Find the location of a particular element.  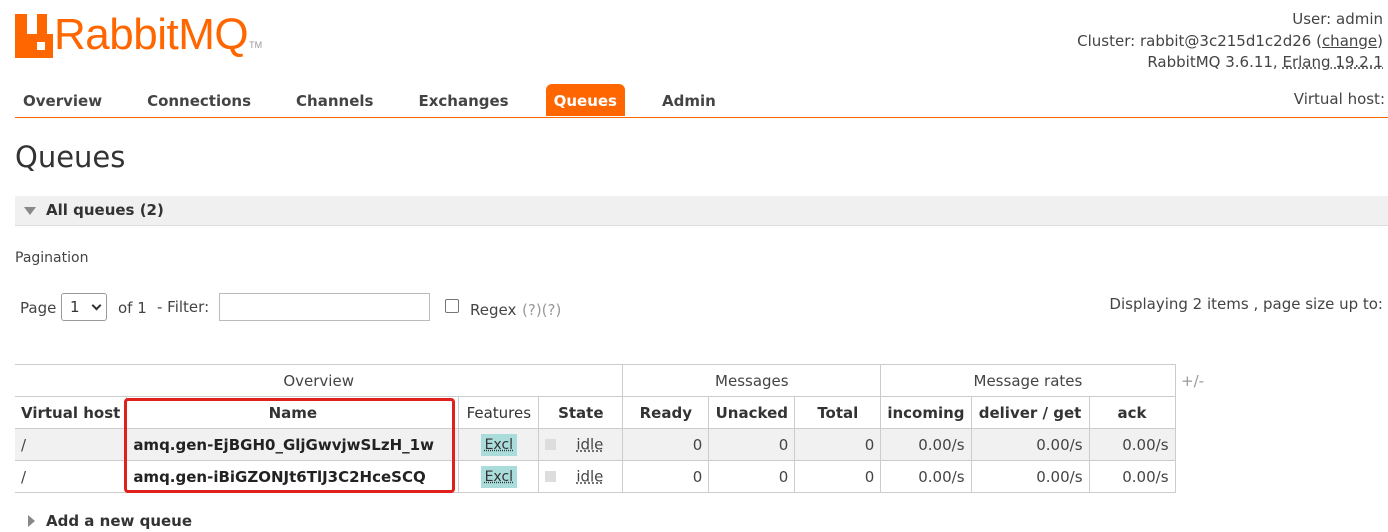

filter-input is located at coordinates (324, 307).